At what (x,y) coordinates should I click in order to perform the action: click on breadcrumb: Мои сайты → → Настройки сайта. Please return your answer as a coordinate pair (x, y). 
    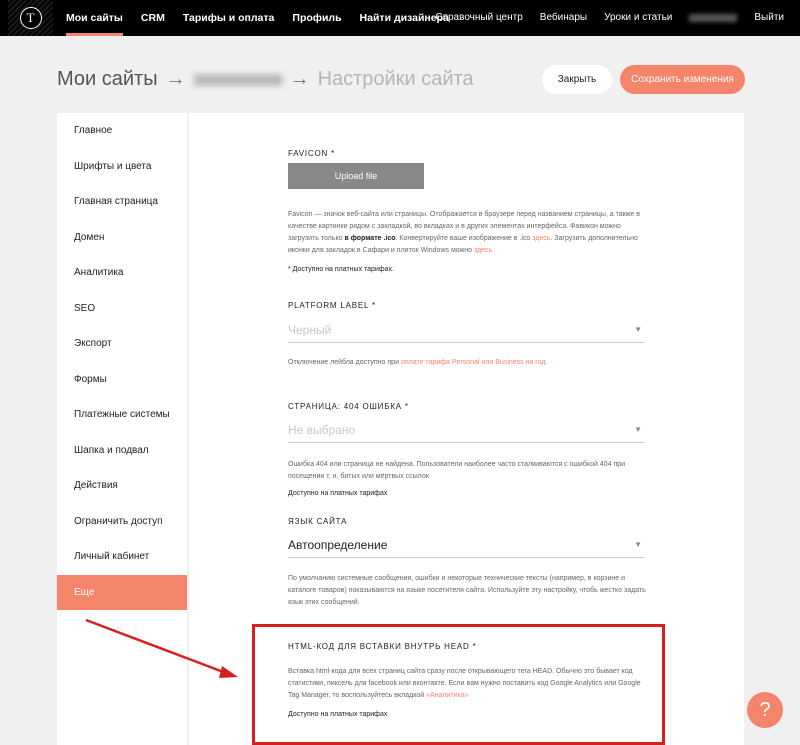
    Looking at the image, I should click on (265, 79).